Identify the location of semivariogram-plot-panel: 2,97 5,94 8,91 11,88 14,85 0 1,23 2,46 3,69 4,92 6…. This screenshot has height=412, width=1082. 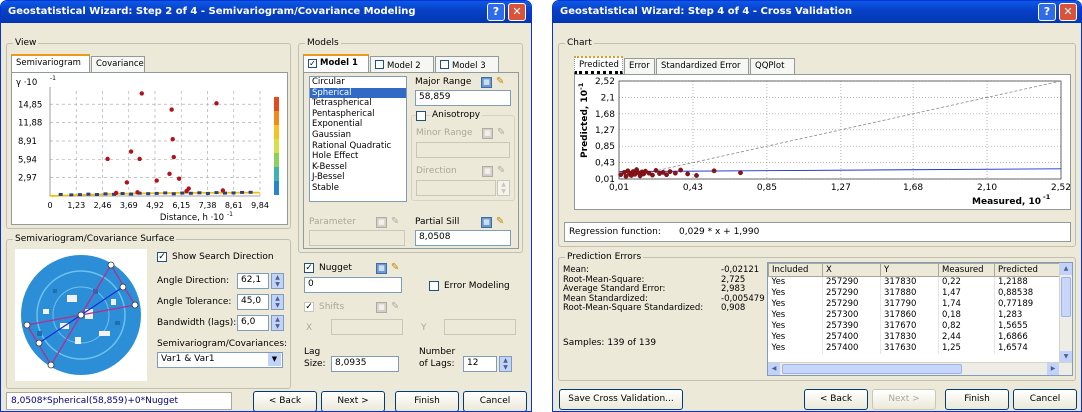
(149, 148).